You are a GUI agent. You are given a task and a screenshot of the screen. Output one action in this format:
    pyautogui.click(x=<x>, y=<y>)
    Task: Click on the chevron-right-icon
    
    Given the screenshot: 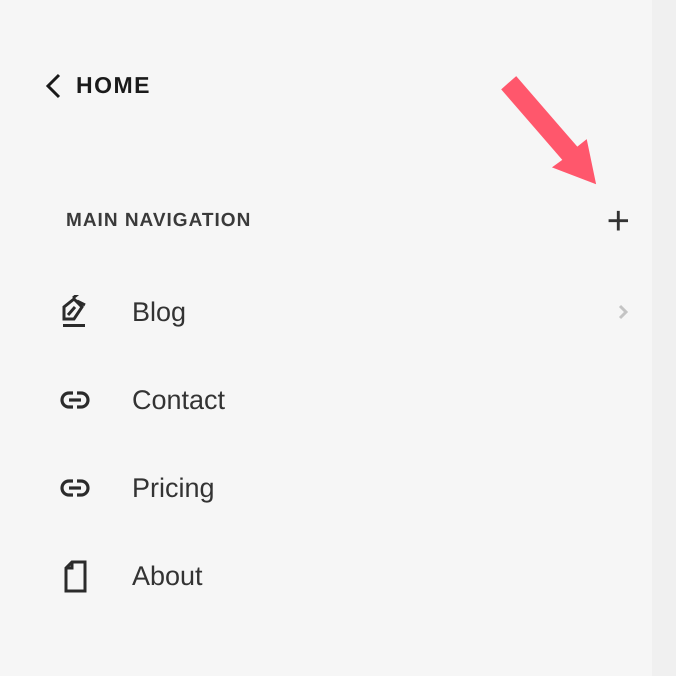 What is the action you would take?
    pyautogui.click(x=623, y=312)
    